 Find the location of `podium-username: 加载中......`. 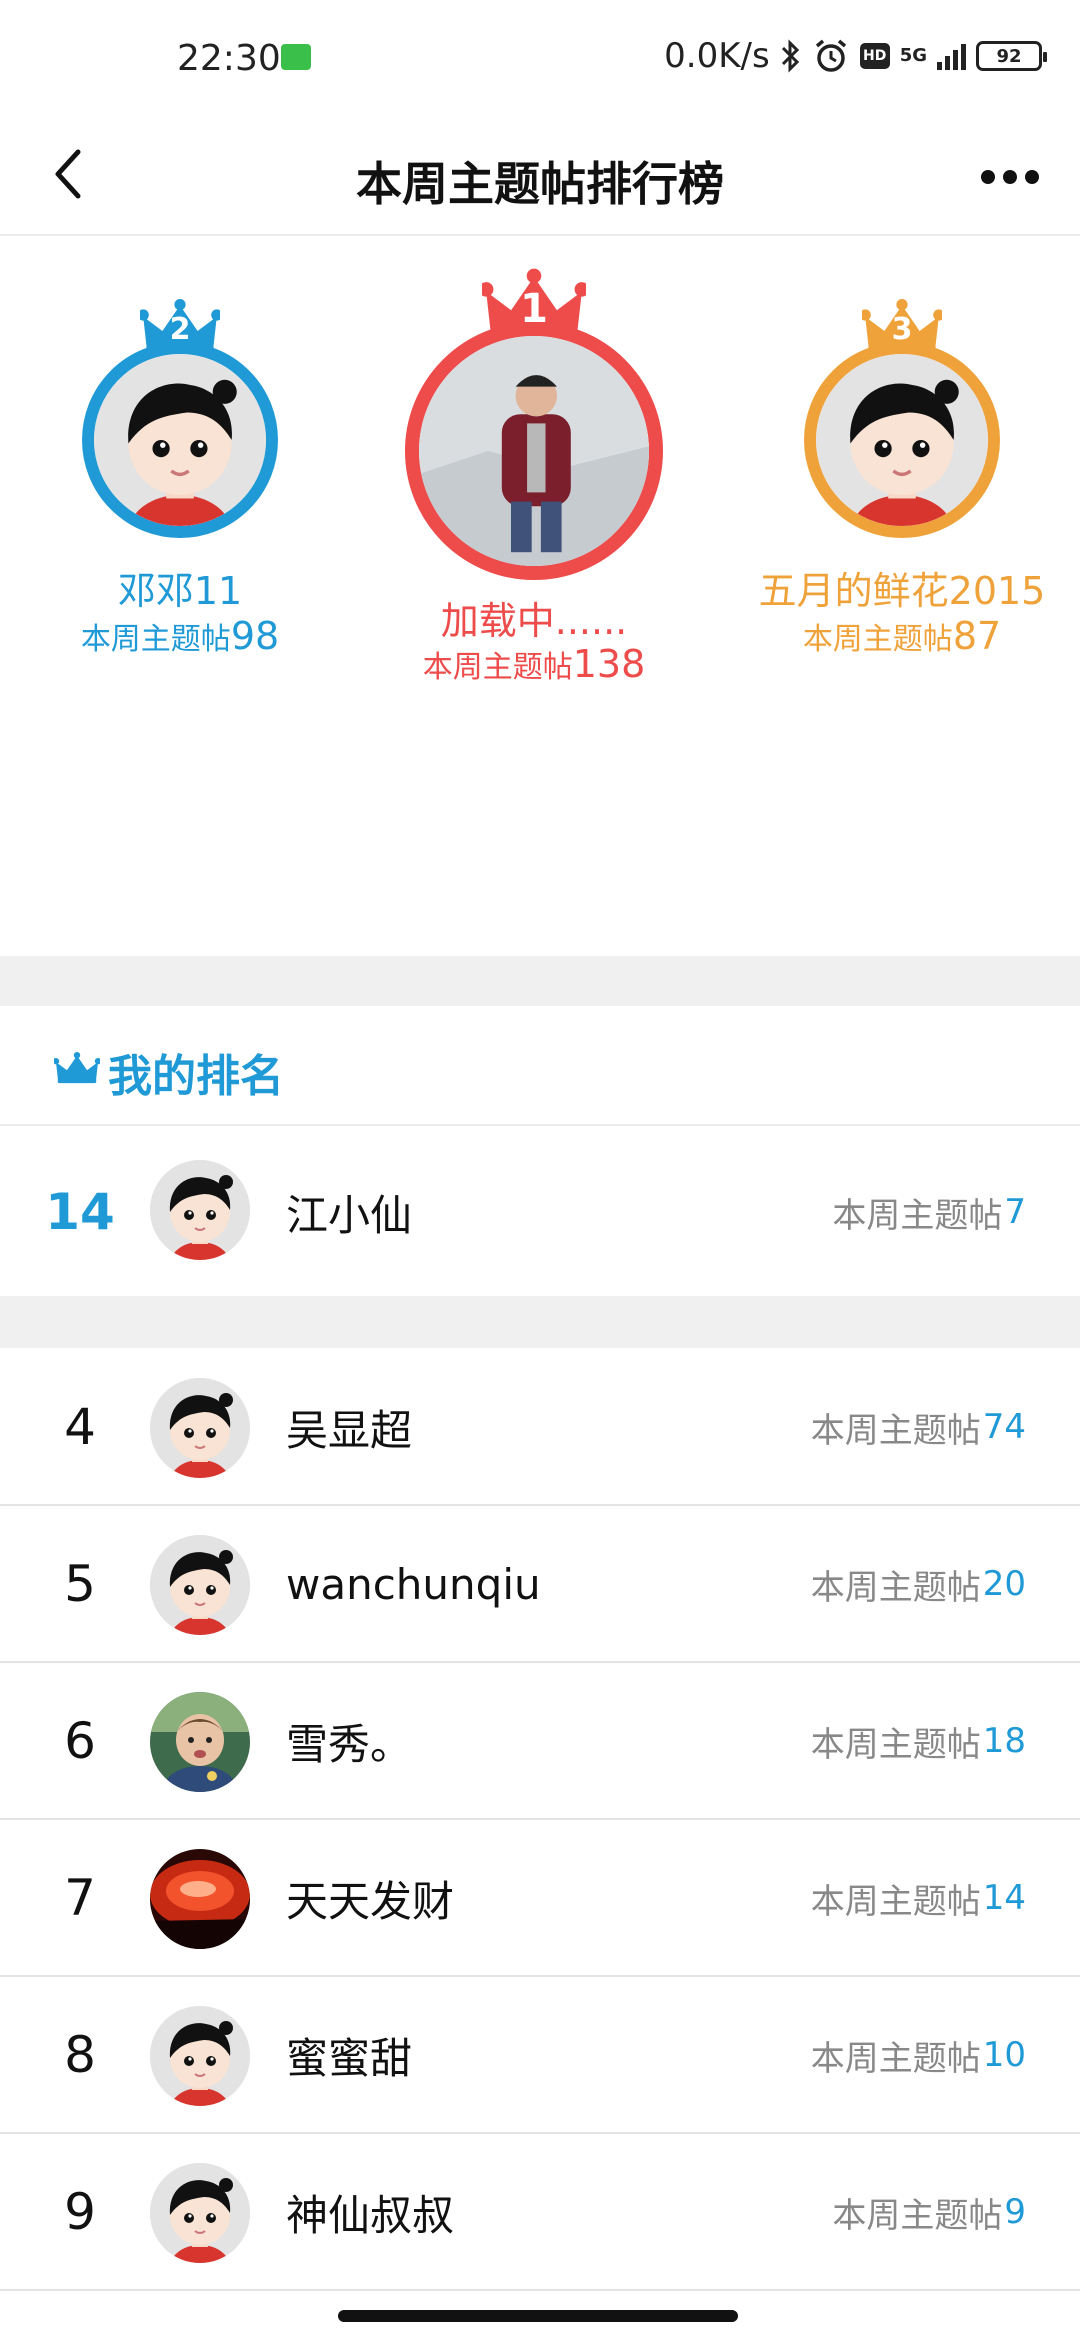

podium-username: 加载中...... is located at coordinates (534, 621).